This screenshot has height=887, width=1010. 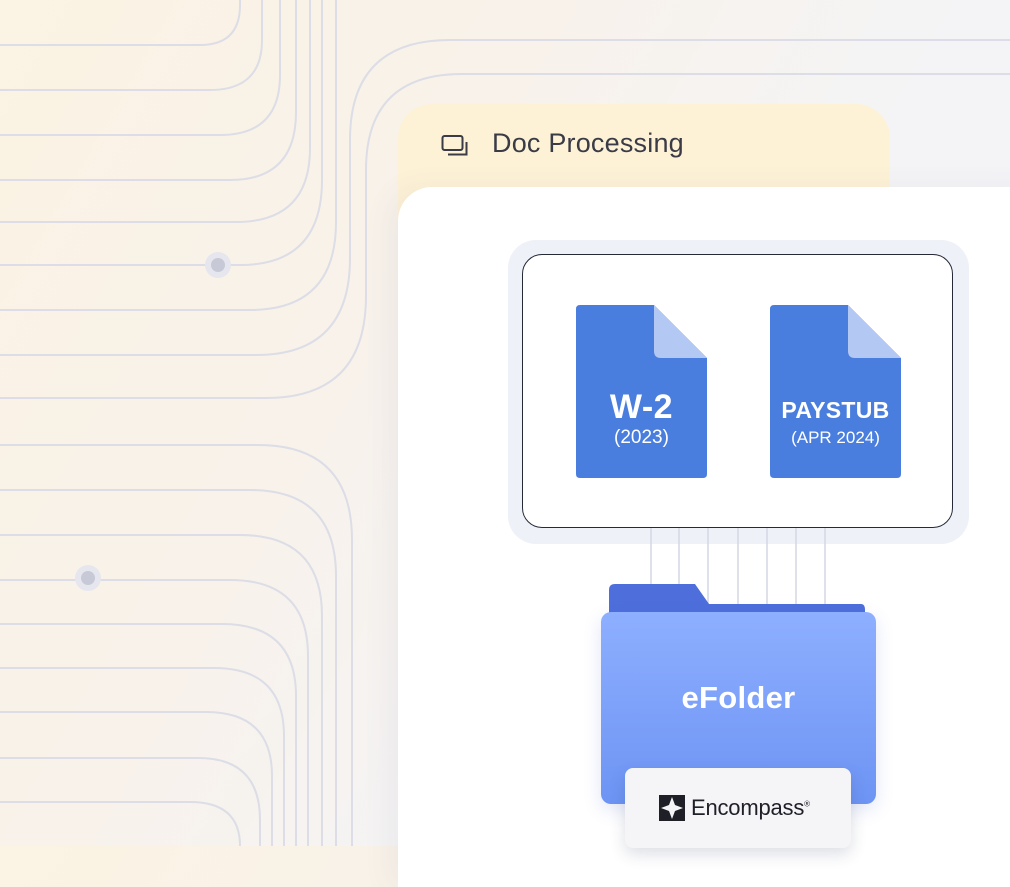 What do you see at coordinates (588, 143) in the screenshot?
I see `panel-title: Doc Processing` at bounding box center [588, 143].